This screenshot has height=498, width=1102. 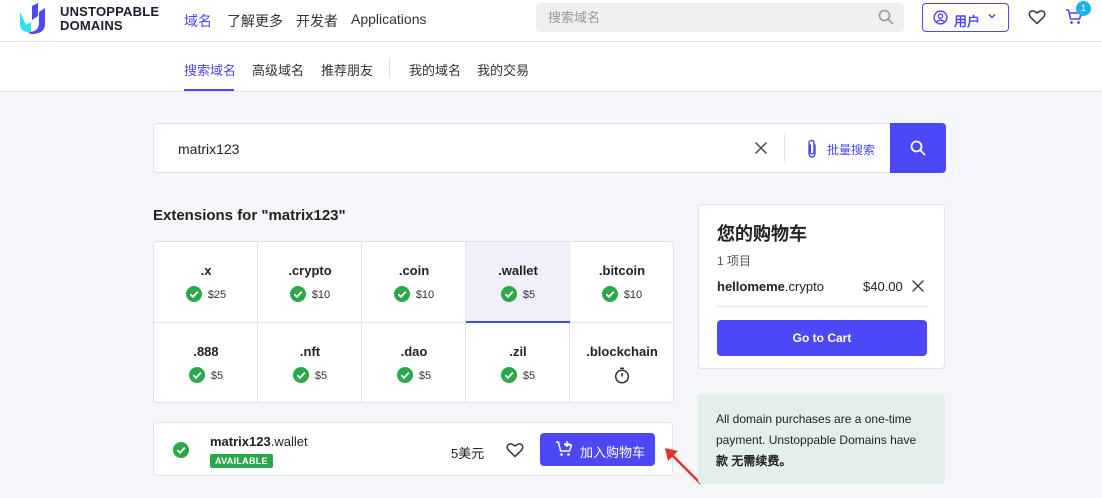 What do you see at coordinates (310, 362) in the screenshot?
I see `extension-card-nft: .nft $5` at bounding box center [310, 362].